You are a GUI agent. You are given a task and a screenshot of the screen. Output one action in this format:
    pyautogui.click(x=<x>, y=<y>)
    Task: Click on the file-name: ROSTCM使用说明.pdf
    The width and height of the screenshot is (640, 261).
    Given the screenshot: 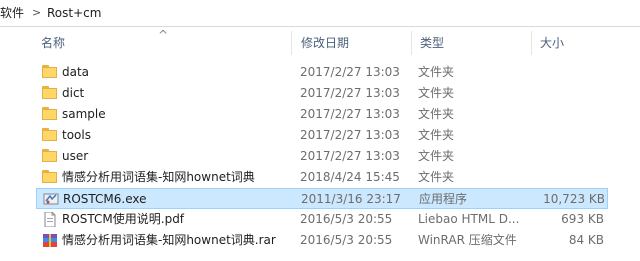 What is the action you would take?
    pyautogui.click(x=123, y=219)
    